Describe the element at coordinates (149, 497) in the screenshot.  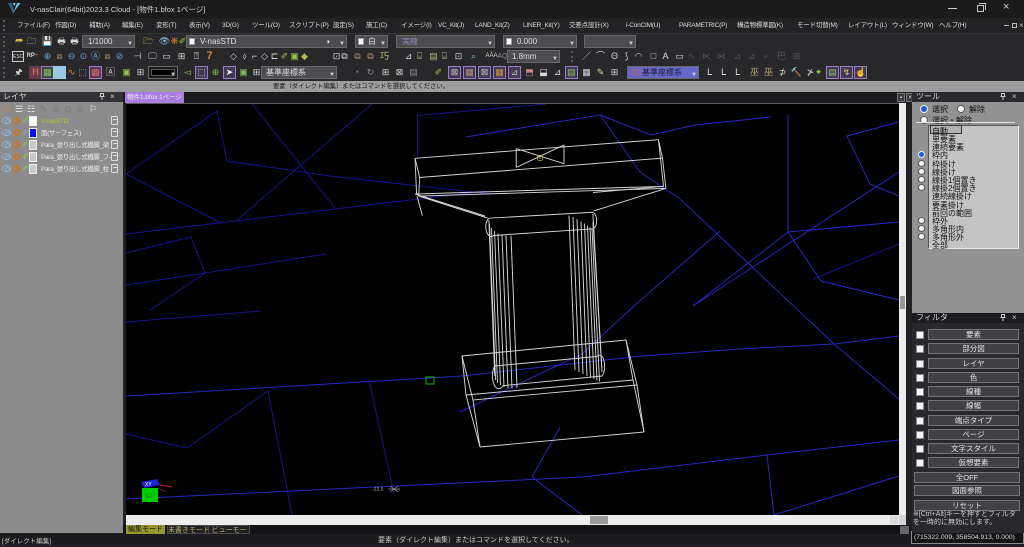
I see `svg-text: XZ` at that location.